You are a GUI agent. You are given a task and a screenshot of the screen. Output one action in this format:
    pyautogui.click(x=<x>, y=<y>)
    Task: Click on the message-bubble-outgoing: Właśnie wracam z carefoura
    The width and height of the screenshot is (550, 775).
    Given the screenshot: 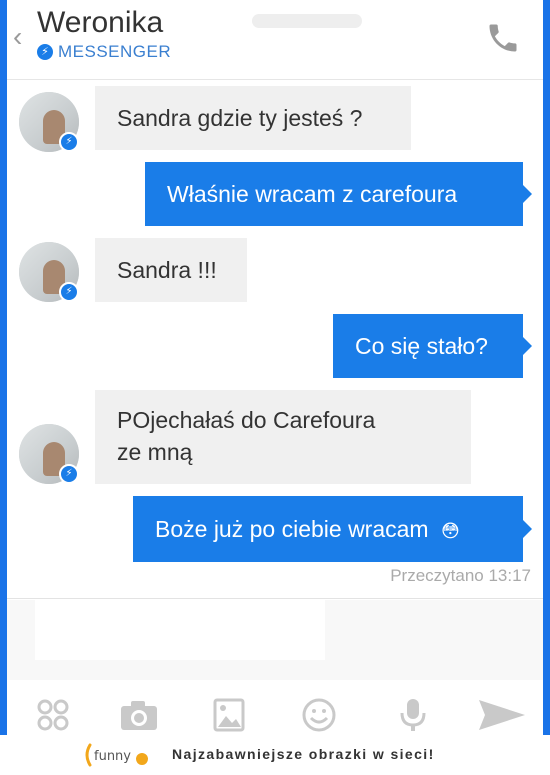 What is the action you would take?
    pyautogui.click(x=334, y=194)
    